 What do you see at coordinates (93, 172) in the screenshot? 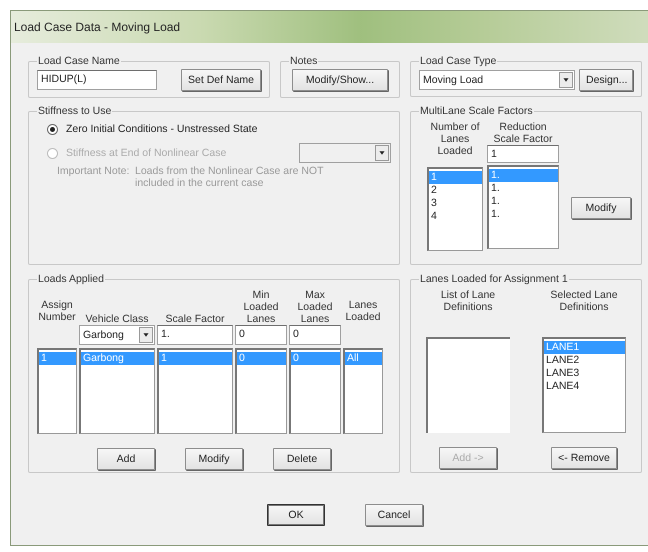
I see `note-label: Important Note:` at bounding box center [93, 172].